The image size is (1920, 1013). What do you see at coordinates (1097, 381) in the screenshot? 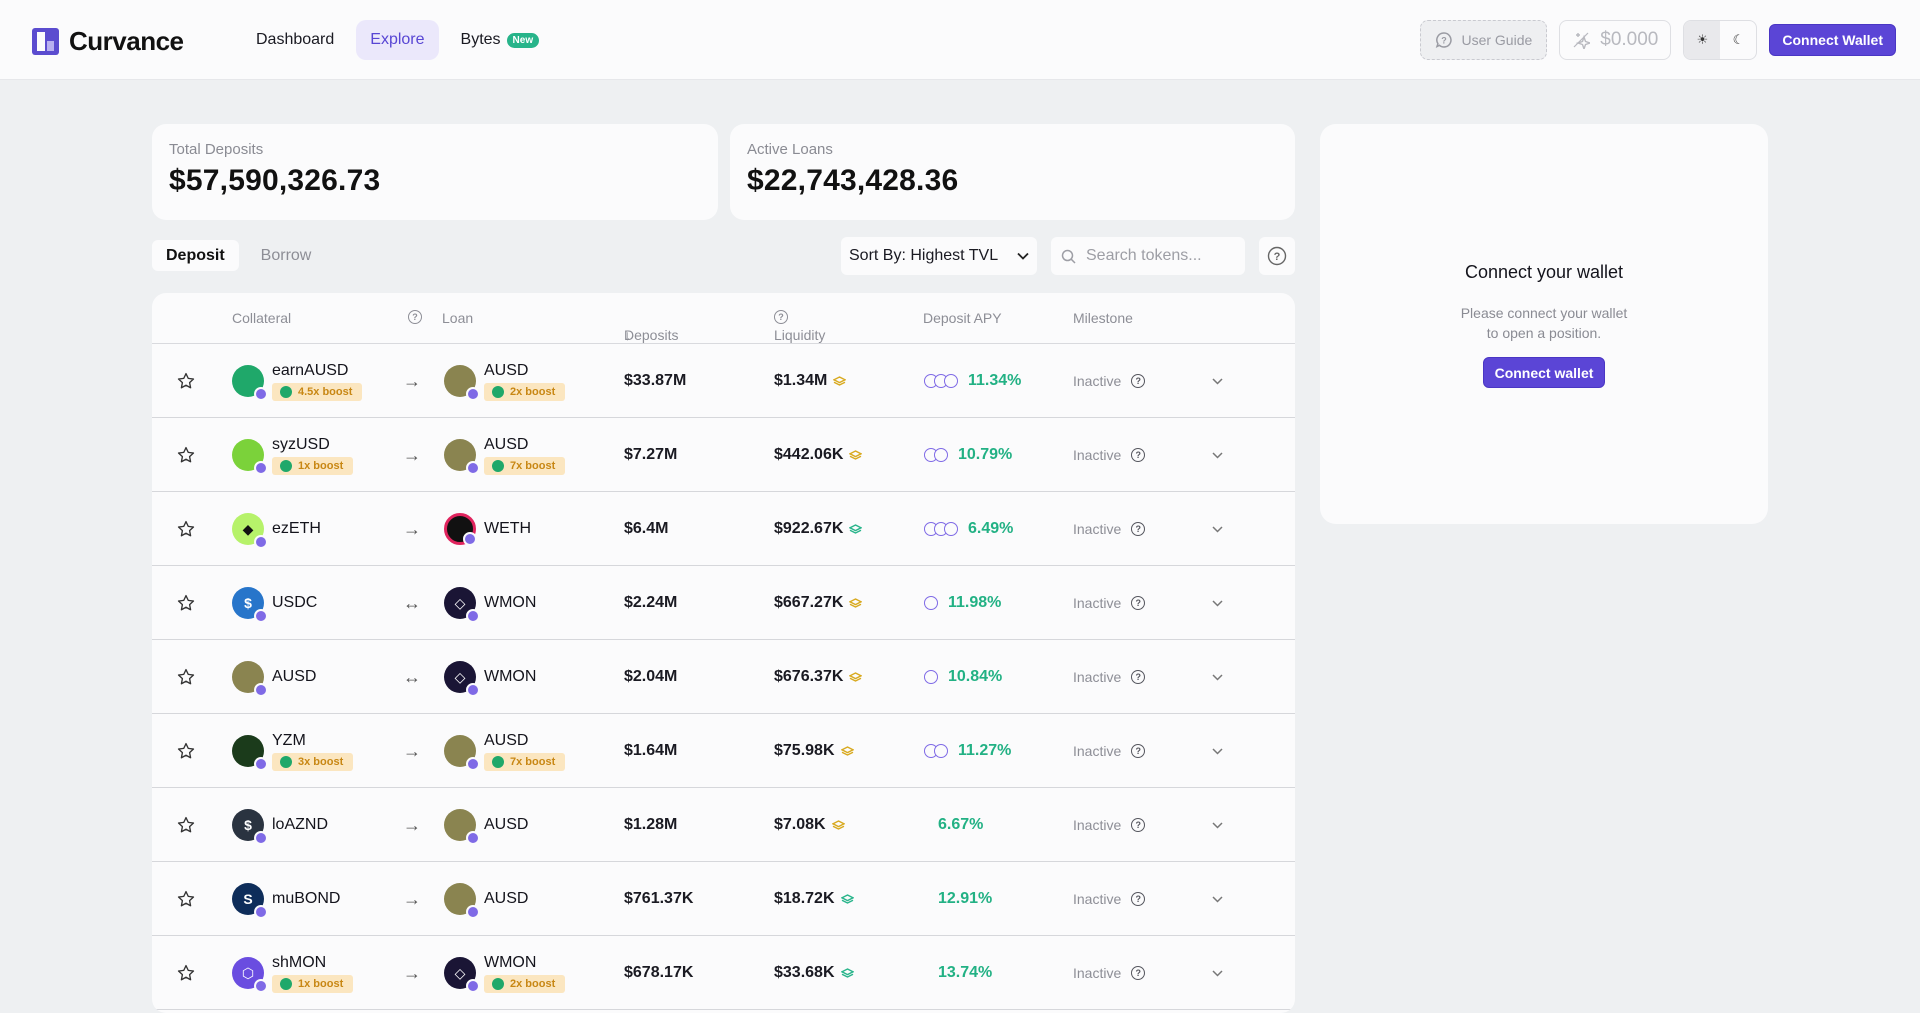
I see `milestone-status: Inactive` at bounding box center [1097, 381].